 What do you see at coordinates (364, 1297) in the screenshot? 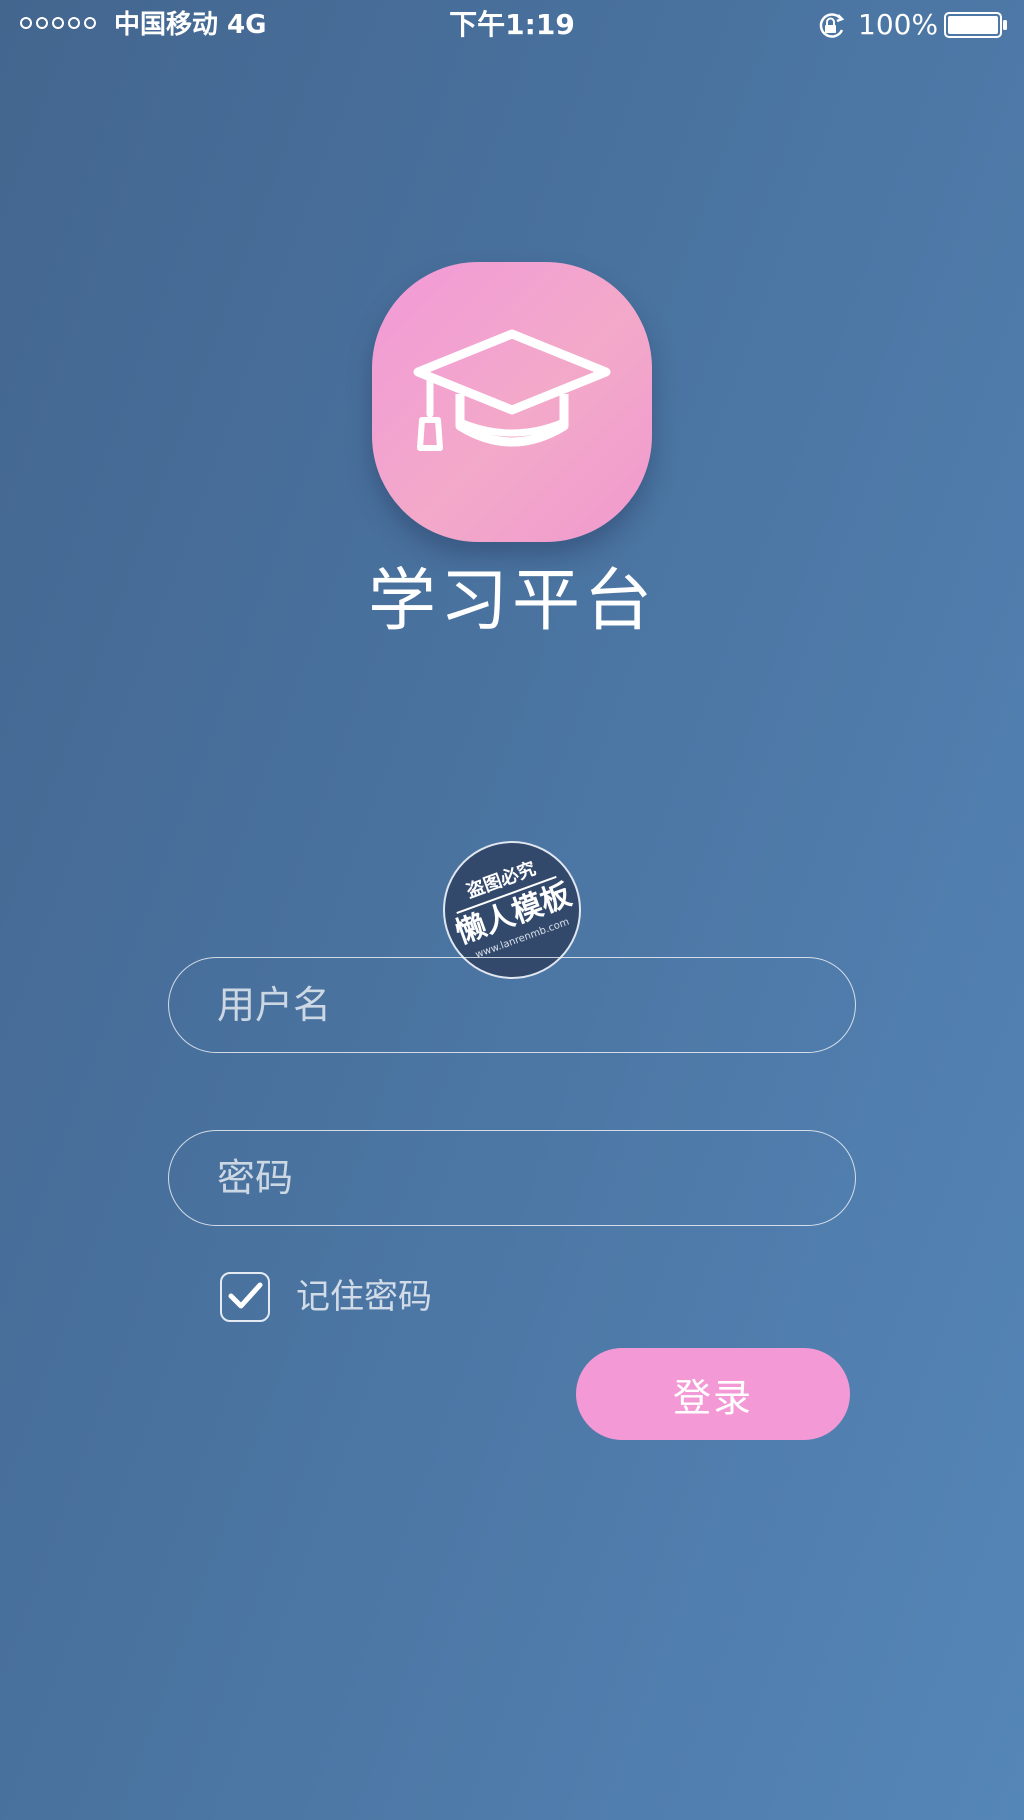
I see `remember-password-label: 记住密码` at bounding box center [364, 1297].